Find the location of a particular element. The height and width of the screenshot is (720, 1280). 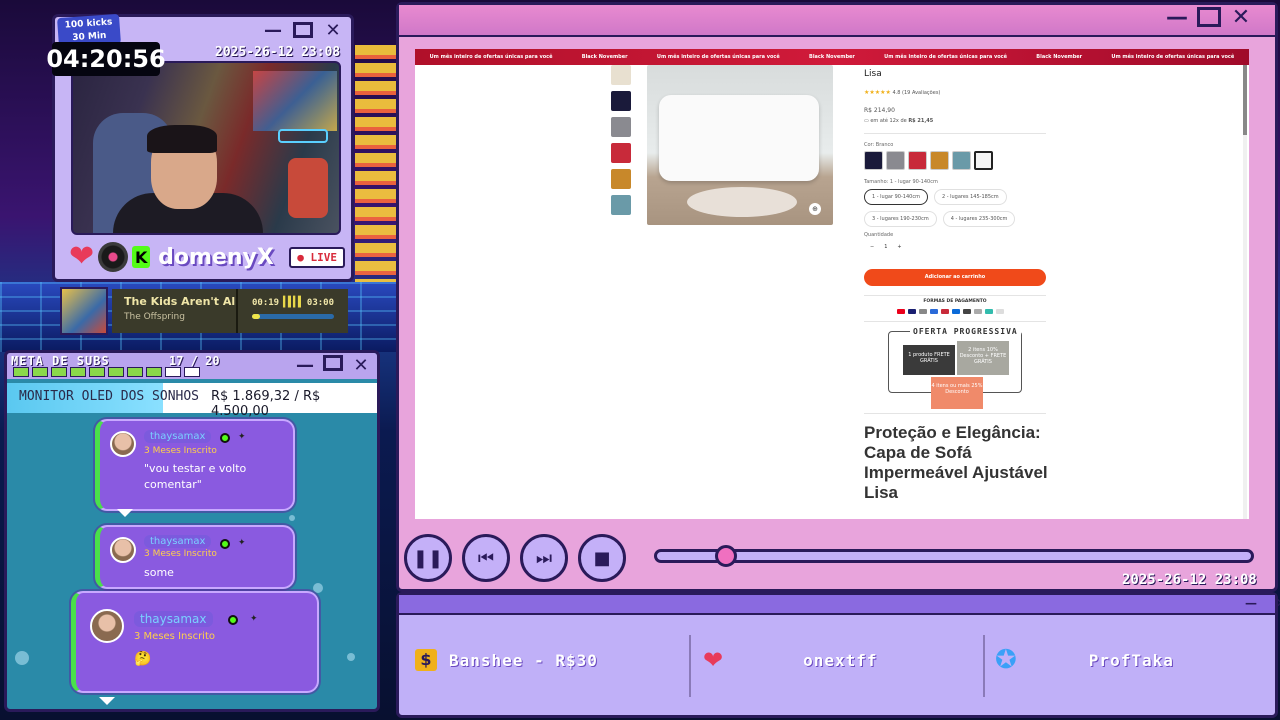

album-art is located at coordinates (84, 311).